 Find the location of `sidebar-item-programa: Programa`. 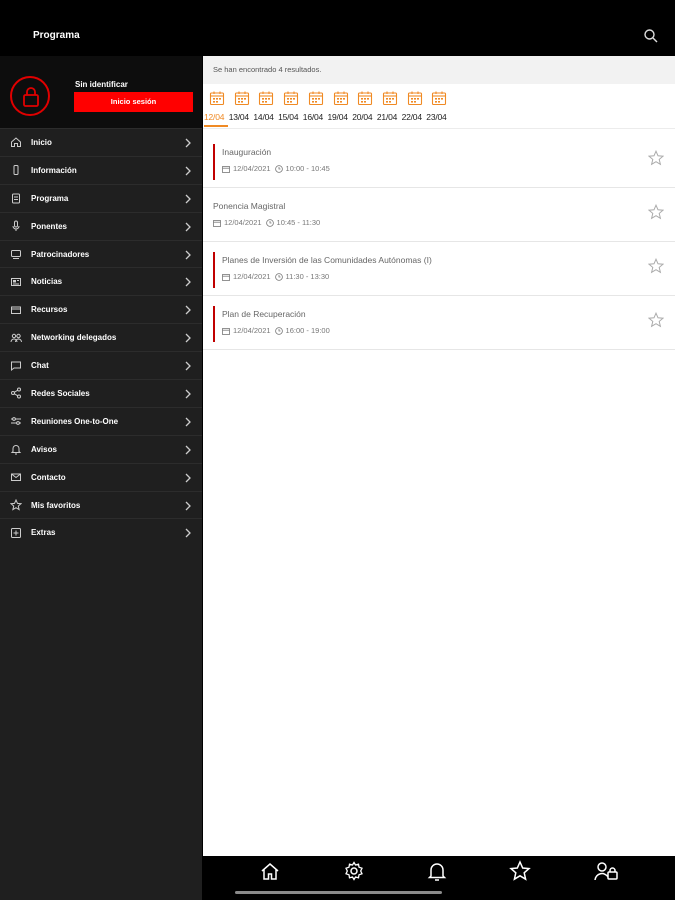

sidebar-item-programa: Programa is located at coordinates (101, 197).